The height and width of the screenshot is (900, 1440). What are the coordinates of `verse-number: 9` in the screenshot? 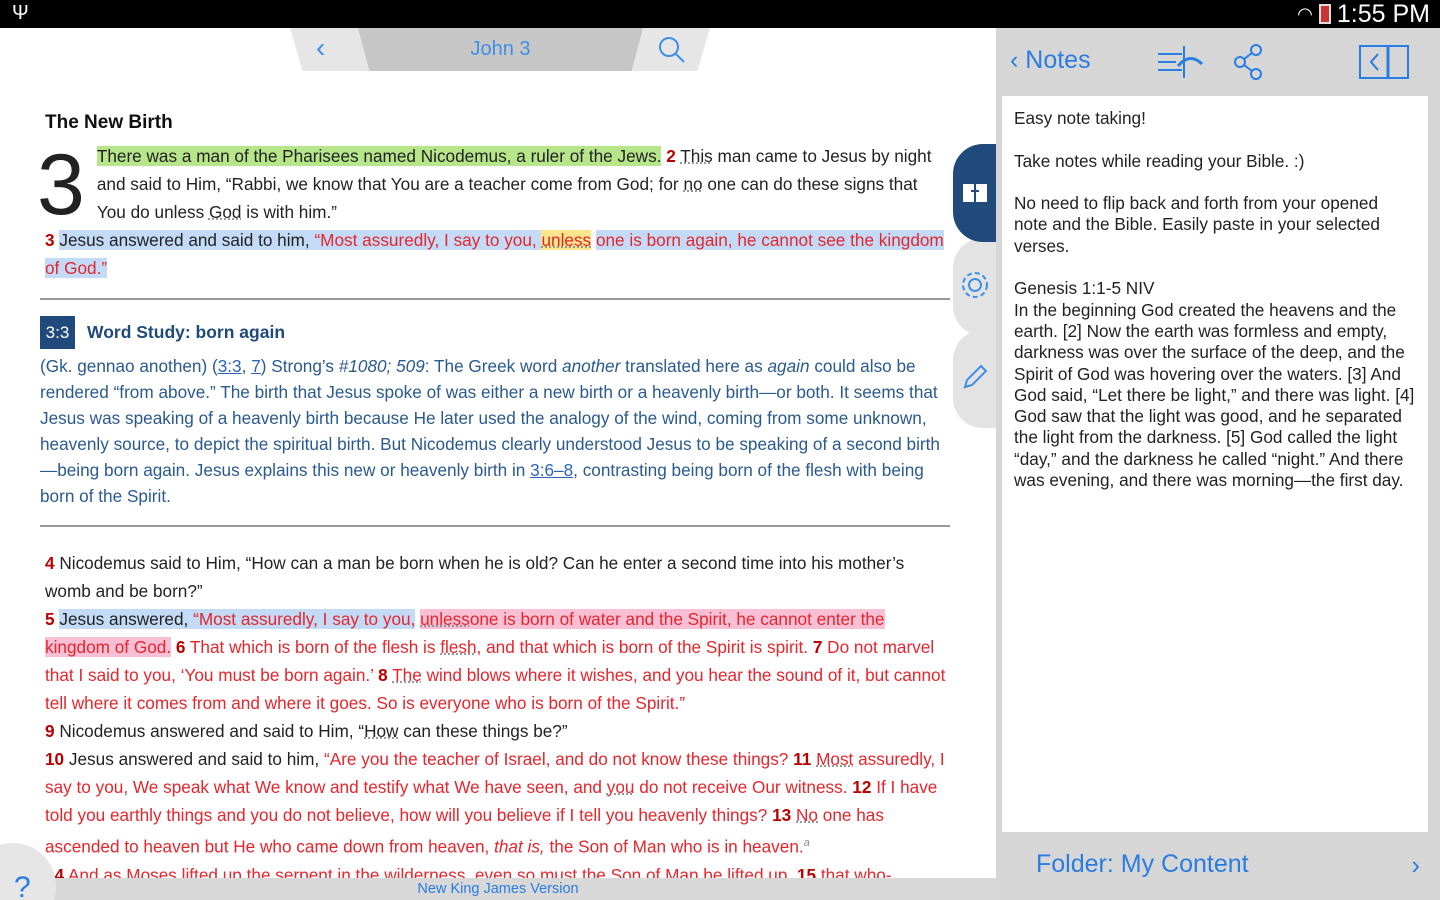 It's located at (50, 731).